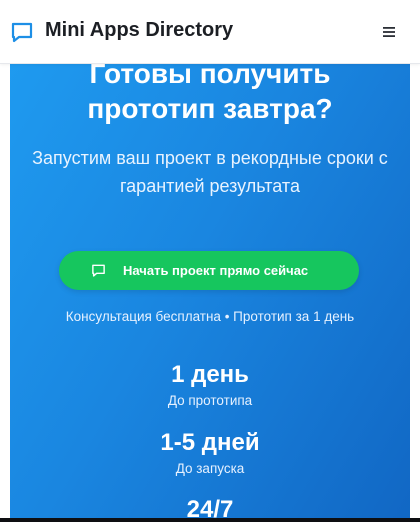  Describe the element at coordinates (210, 400) in the screenshot. I see `stat-label: До прототипа` at that location.